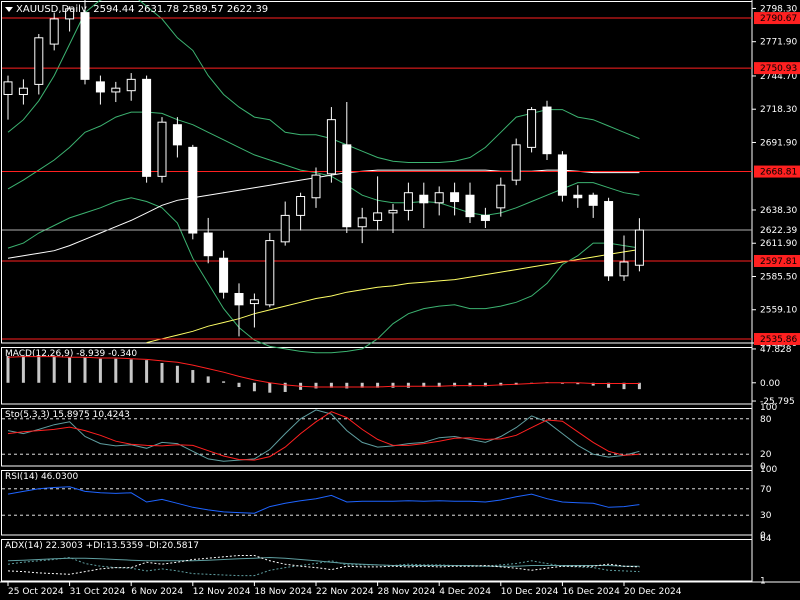 The height and width of the screenshot is (600, 800). I want to click on level-price-label: 2668.81, so click(778, 173).